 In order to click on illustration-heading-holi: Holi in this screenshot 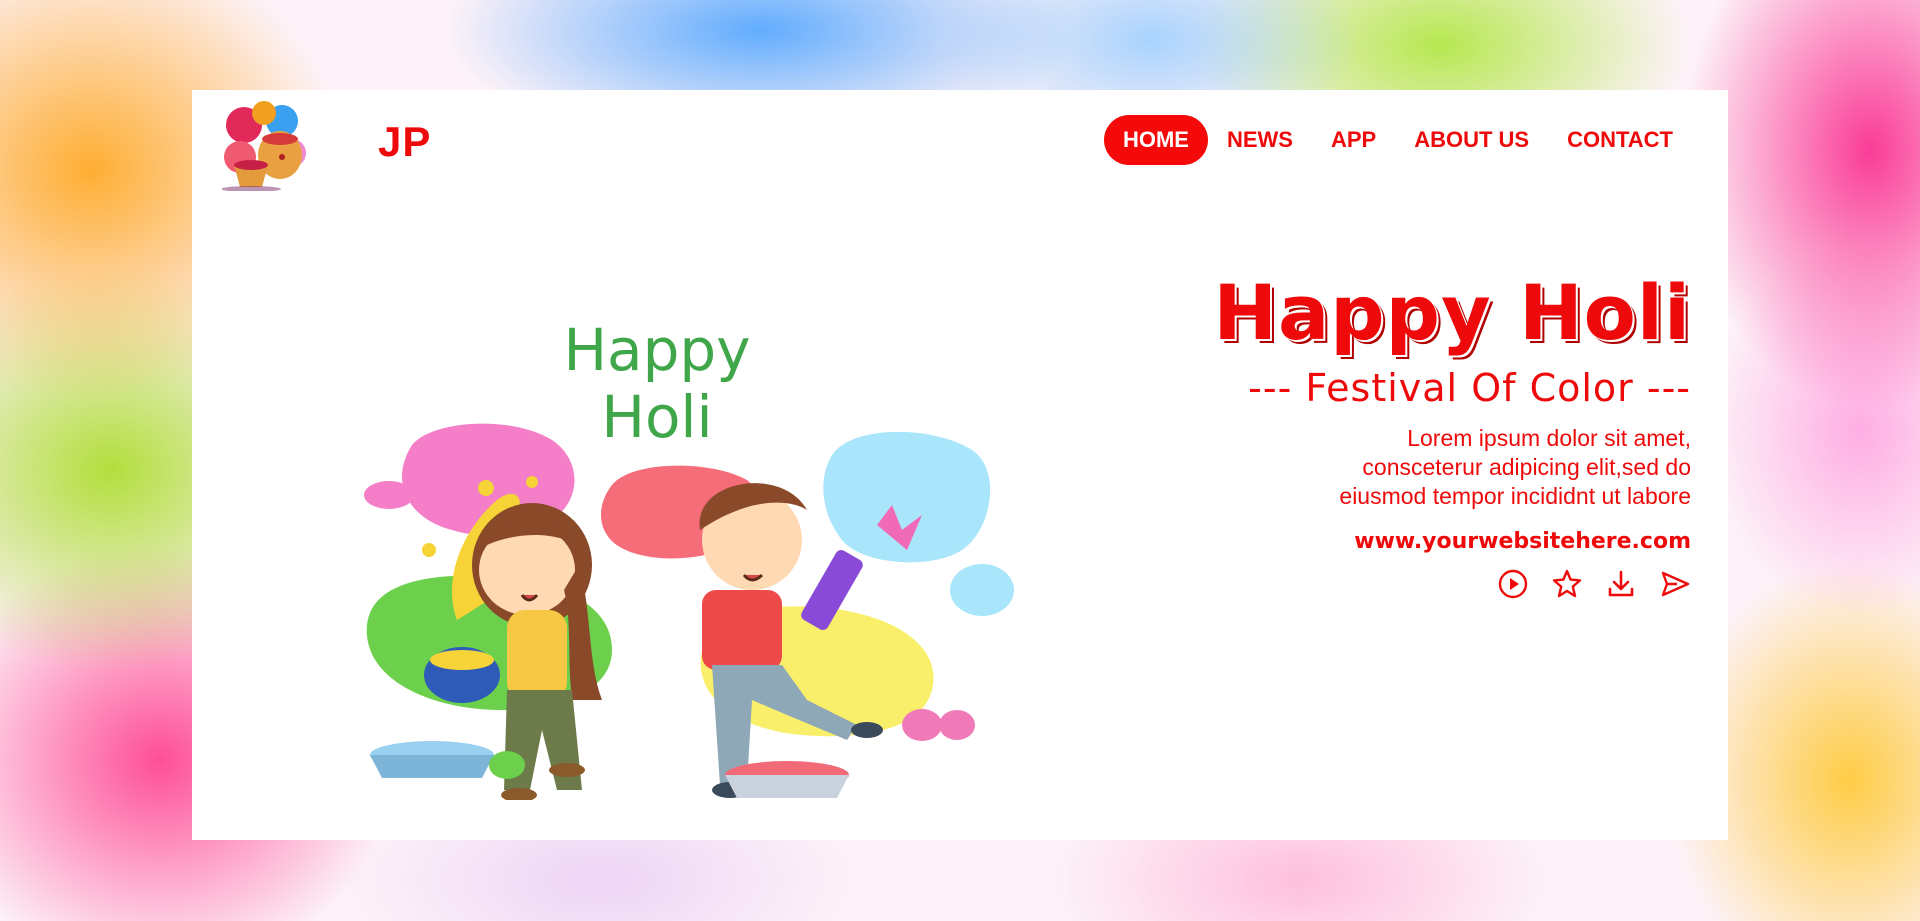, I will do `click(656, 417)`.